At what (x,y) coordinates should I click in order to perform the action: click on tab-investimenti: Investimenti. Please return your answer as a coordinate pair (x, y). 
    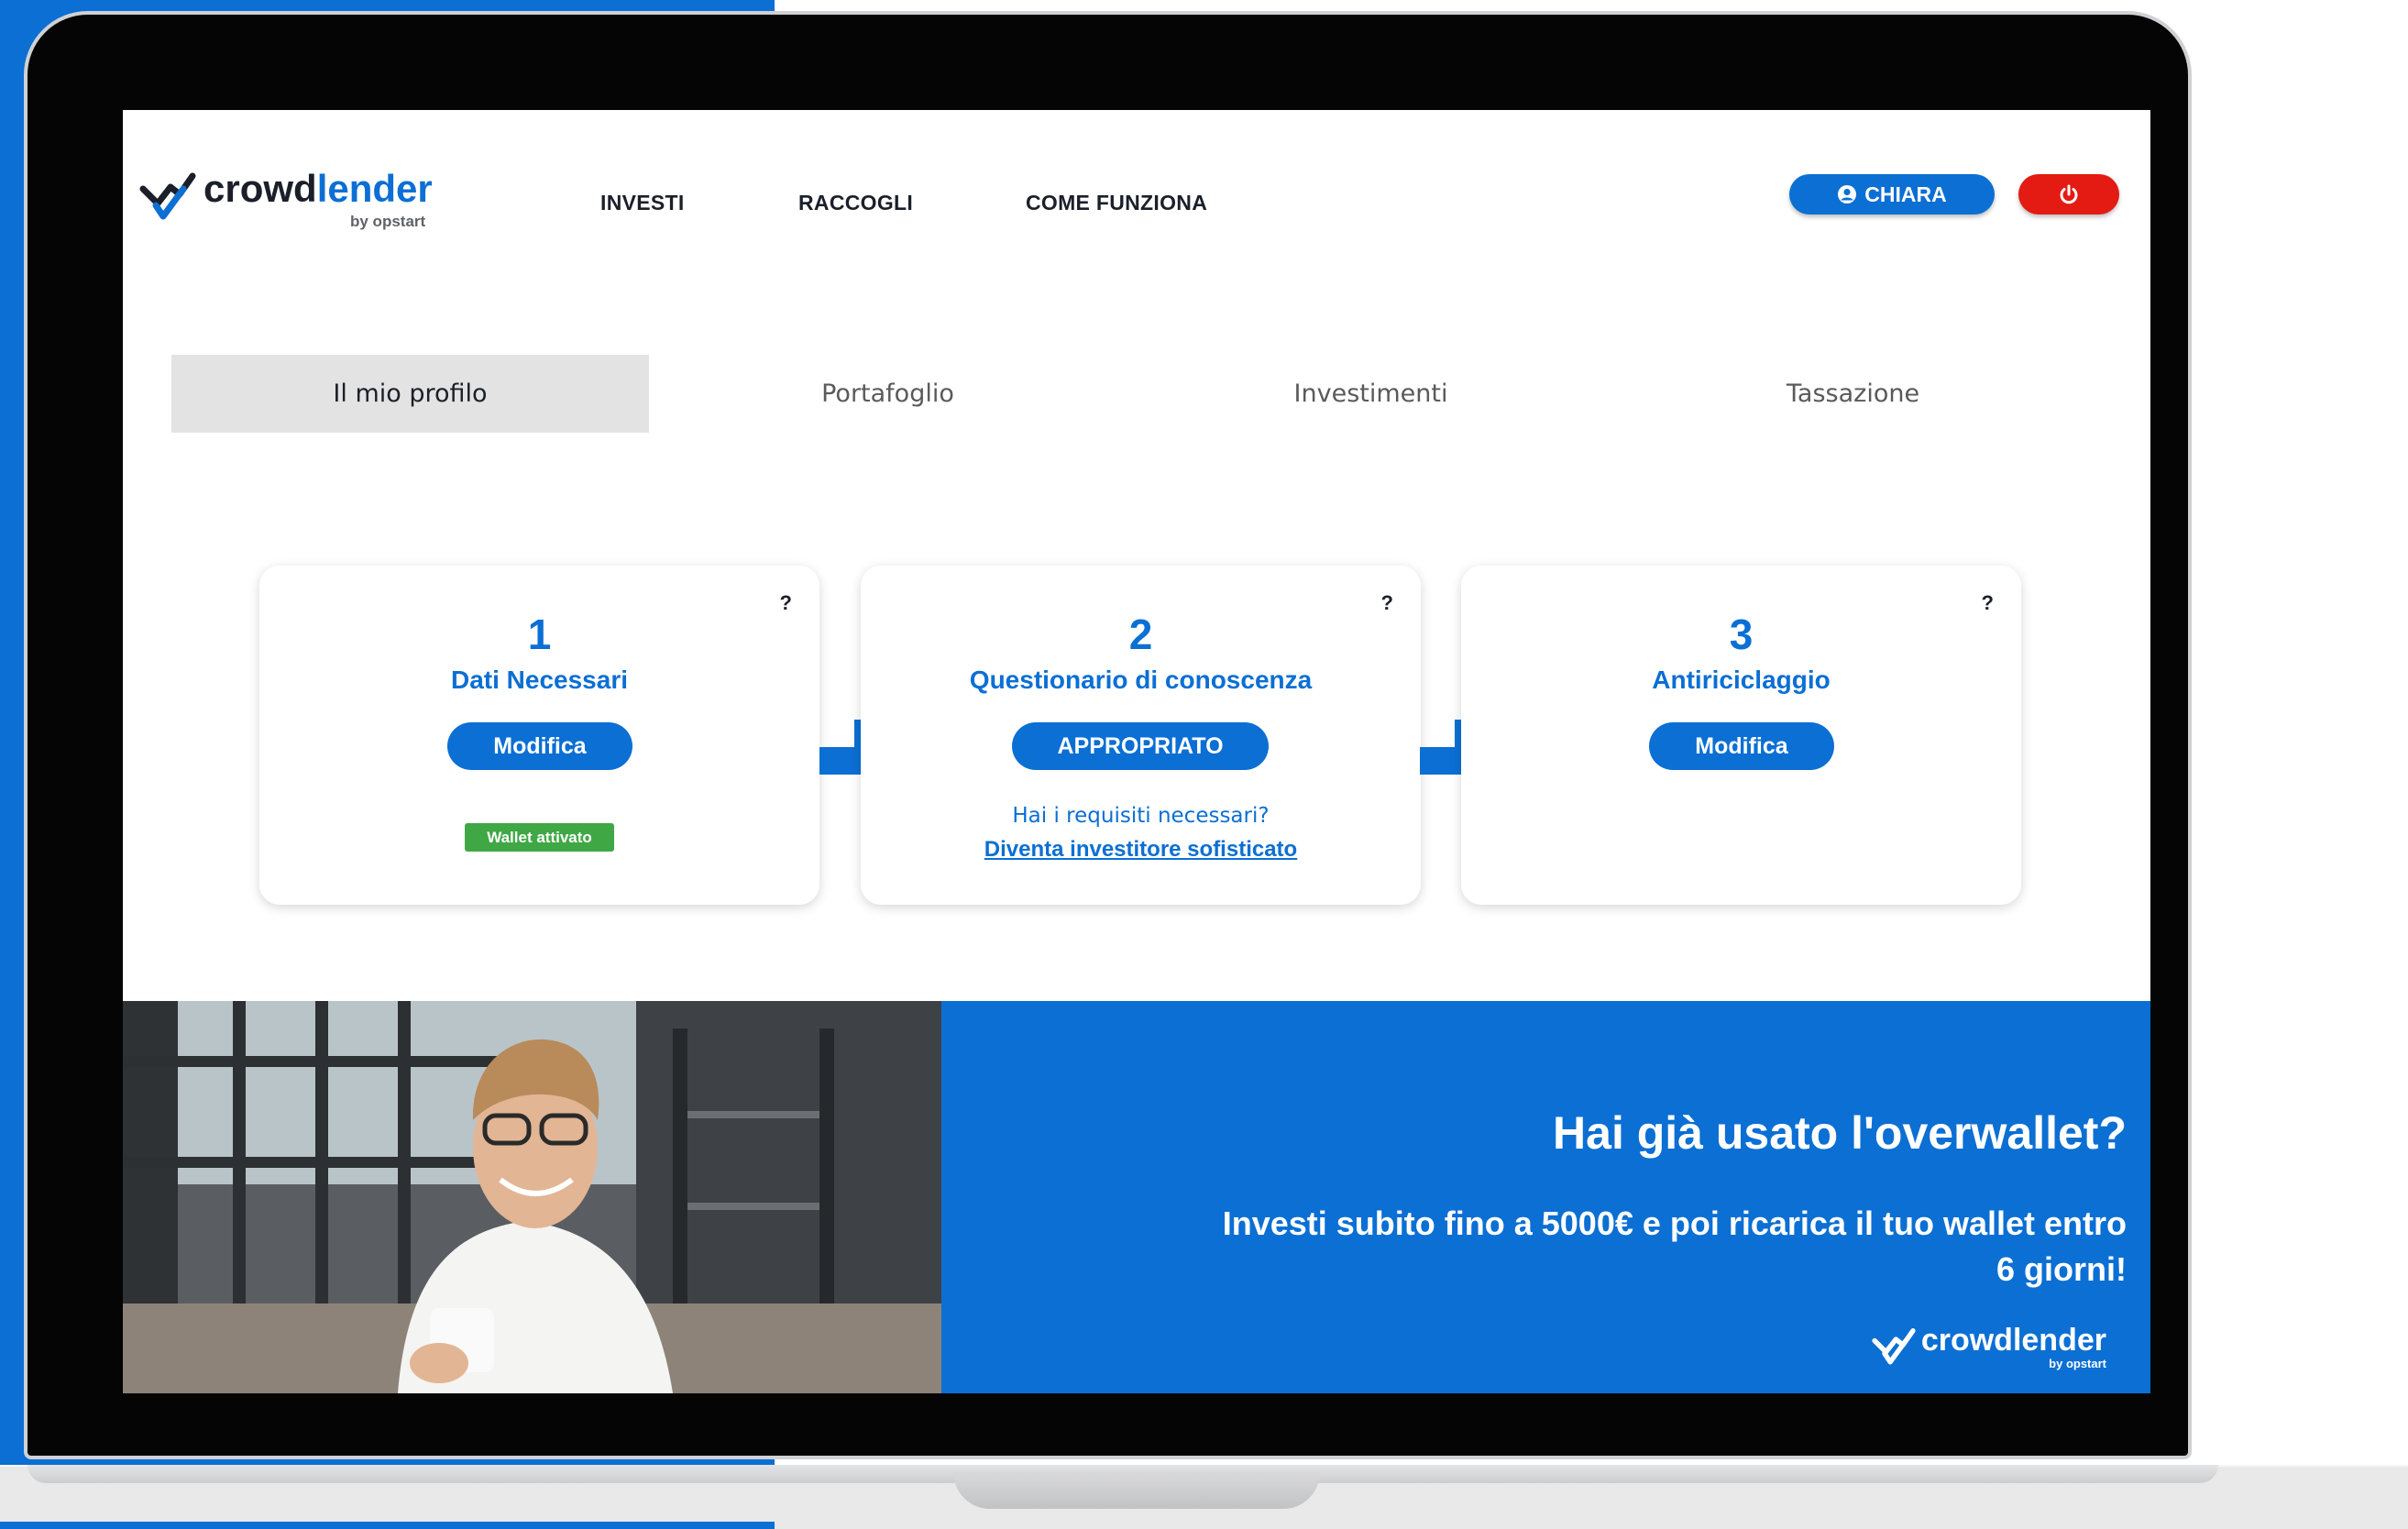
    Looking at the image, I should click on (1371, 394).